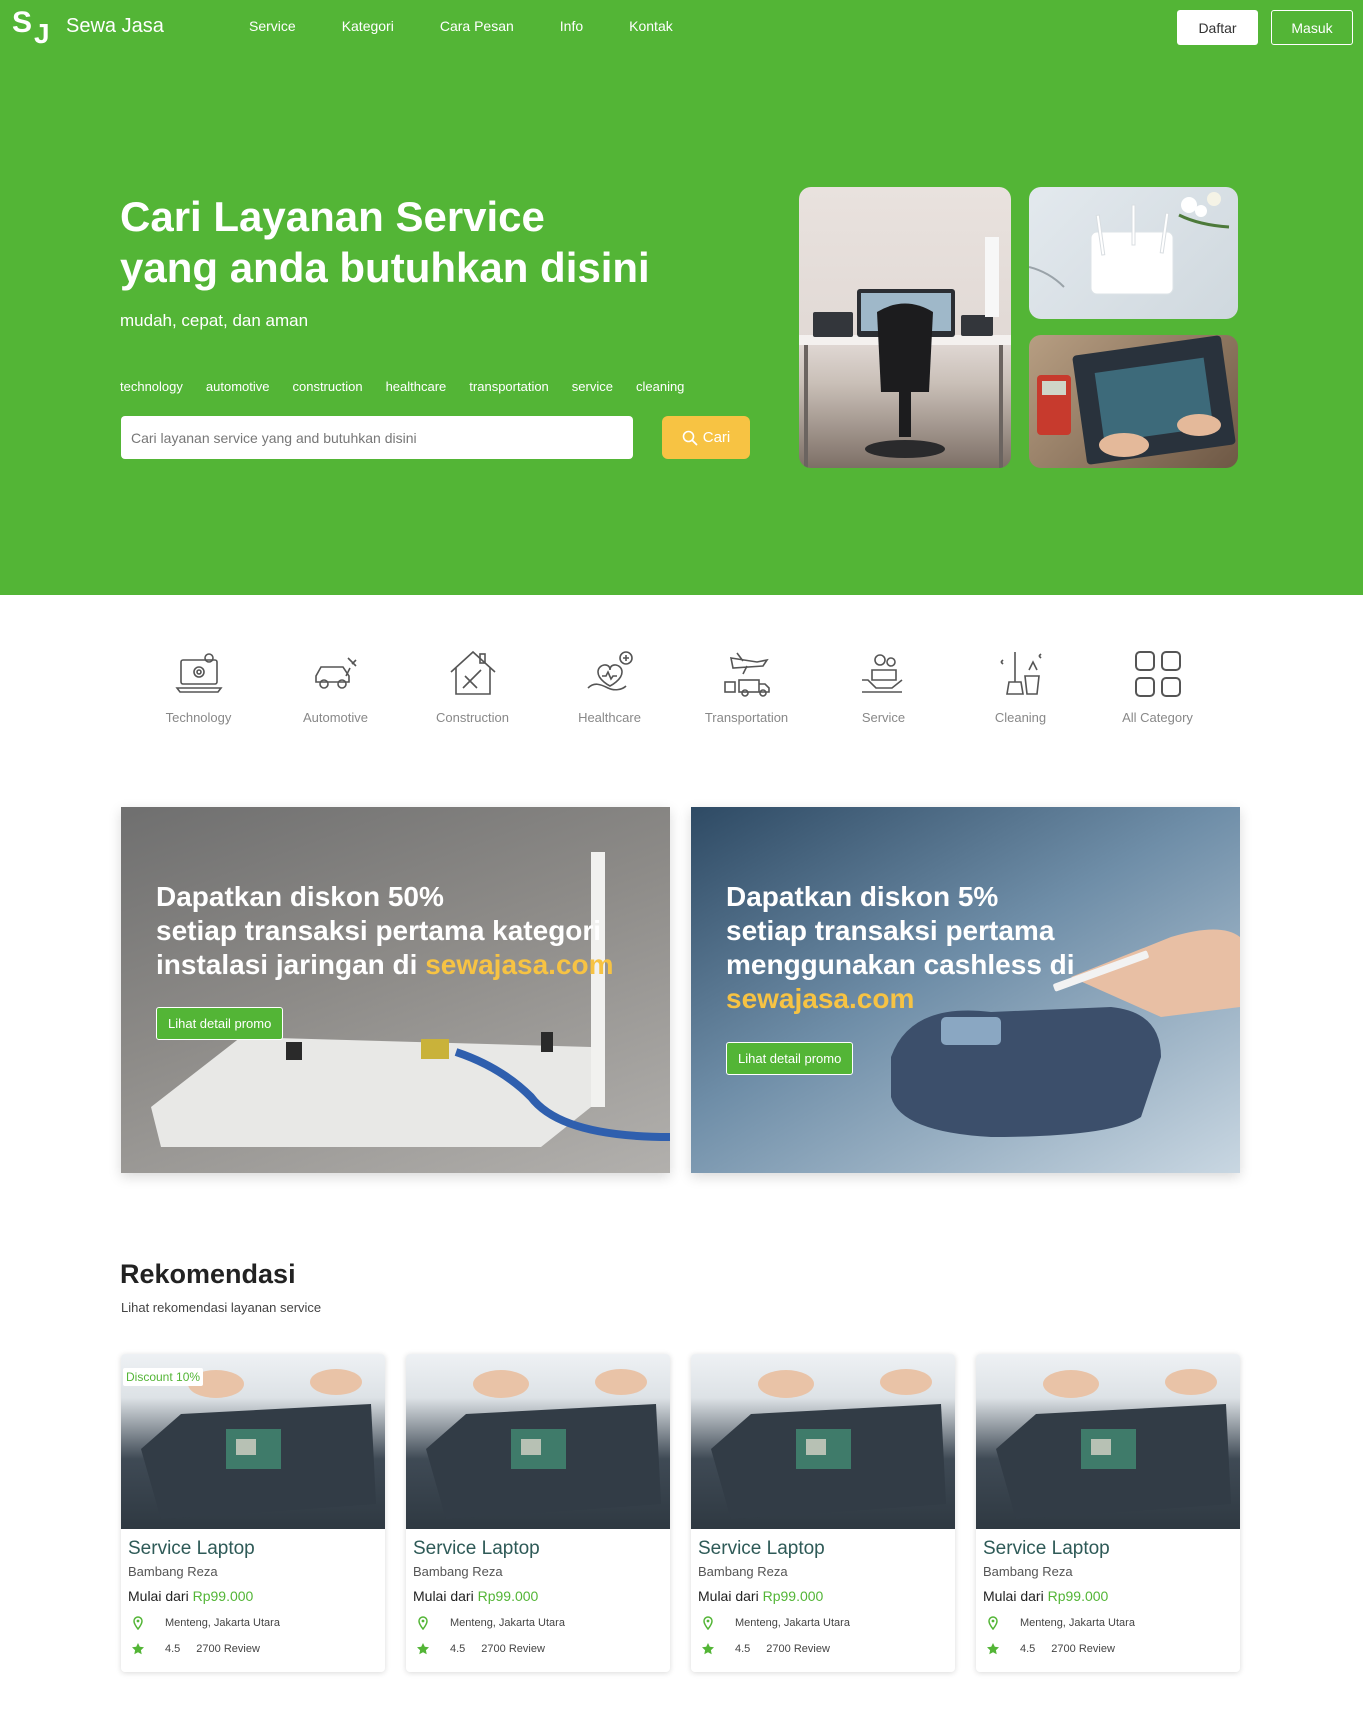 The image size is (1363, 1713). What do you see at coordinates (377, 437) in the screenshot?
I see `search-input` at bounding box center [377, 437].